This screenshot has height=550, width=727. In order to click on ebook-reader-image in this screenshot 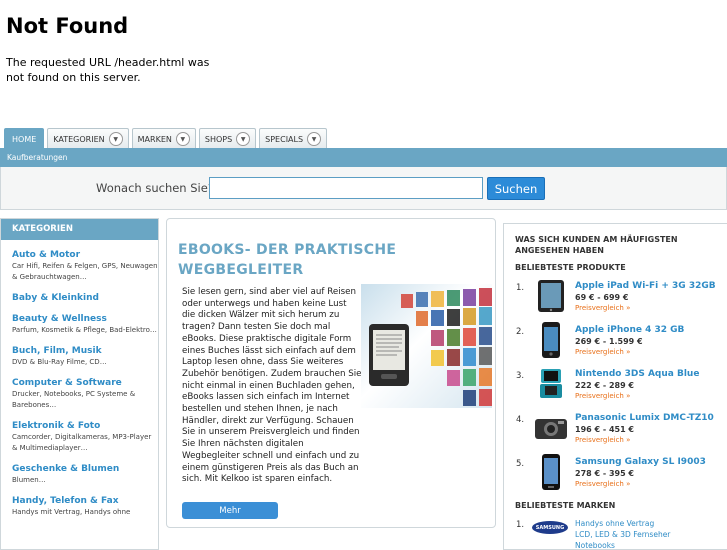, I will do `click(426, 346)`.